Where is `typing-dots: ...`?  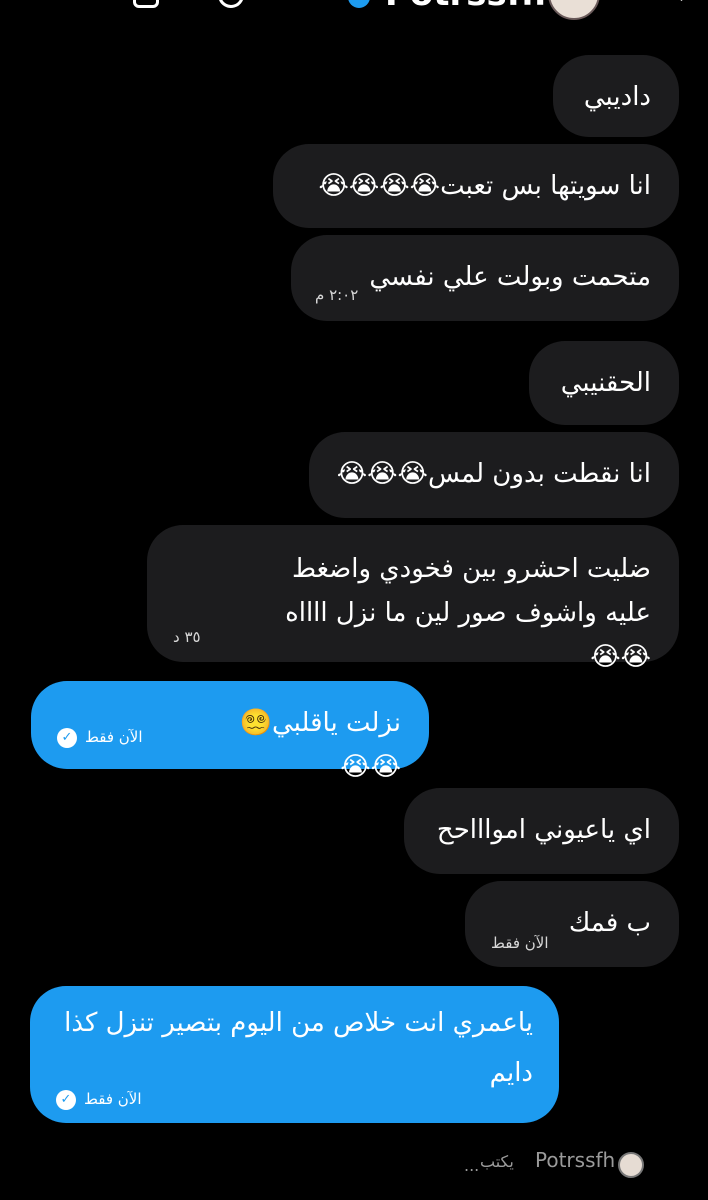
typing-dots: ... is located at coordinates (472, 1165).